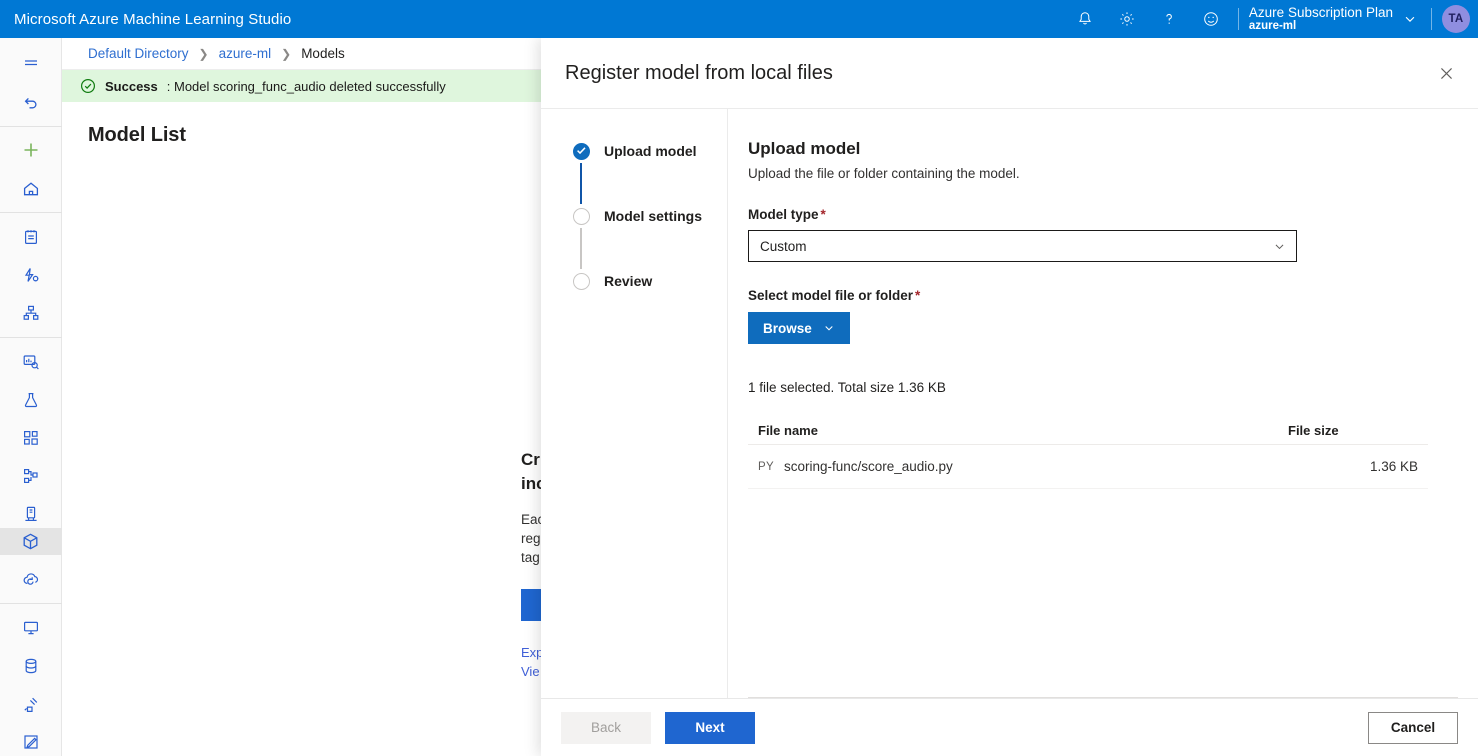 The width and height of the screenshot is (1478, 756). I want to click on step-check-icon, so click(581, 151).